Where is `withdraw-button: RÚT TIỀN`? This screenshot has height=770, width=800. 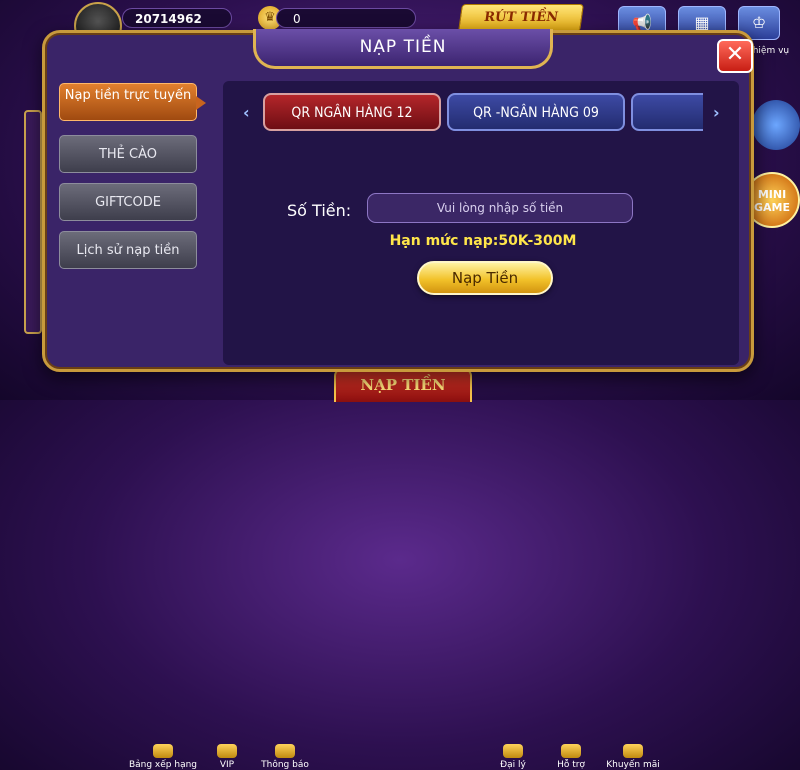 withdraw-button: RÚT TIỀN is located at coordinates (521, 18).